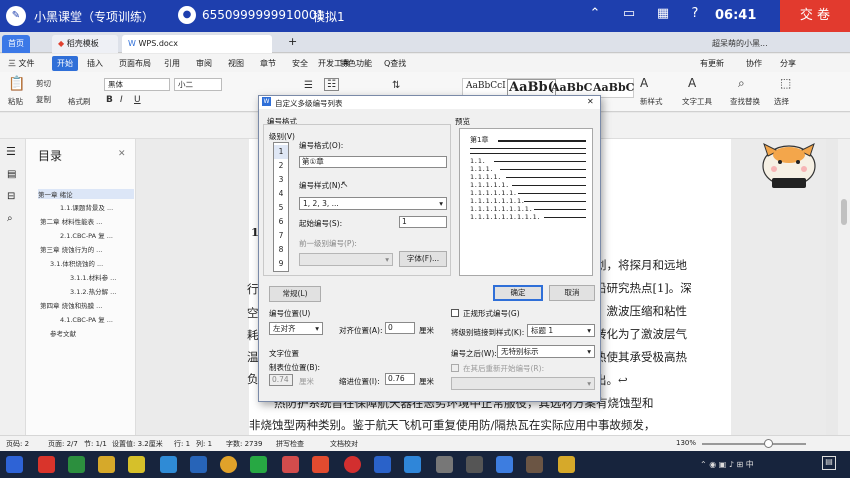  I want to click on menu-search: Q查找, so click(395, 63).